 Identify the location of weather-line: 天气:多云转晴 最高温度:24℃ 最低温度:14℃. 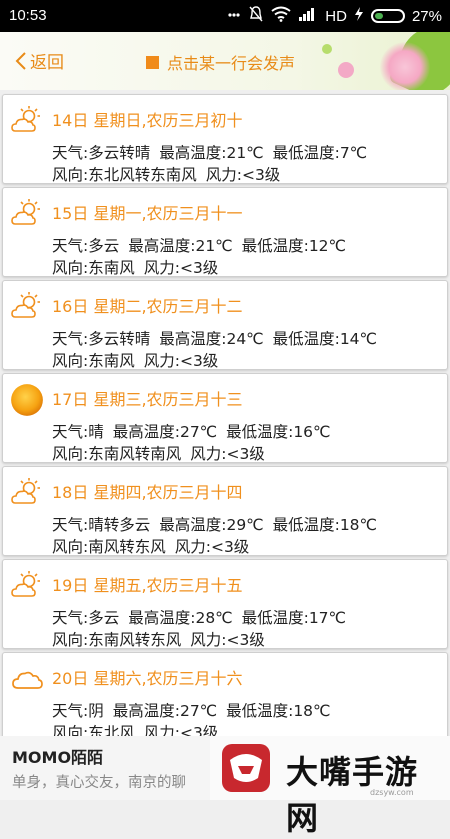
(214, 338).